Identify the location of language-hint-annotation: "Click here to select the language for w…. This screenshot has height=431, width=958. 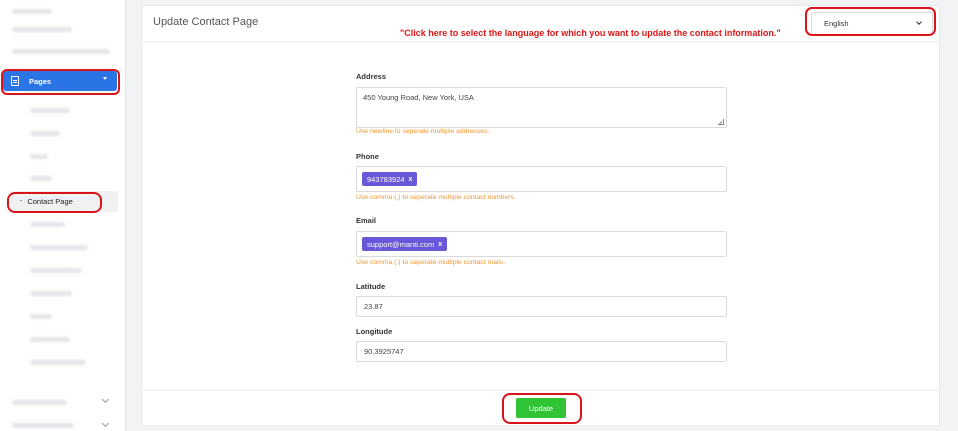
(590, 33).